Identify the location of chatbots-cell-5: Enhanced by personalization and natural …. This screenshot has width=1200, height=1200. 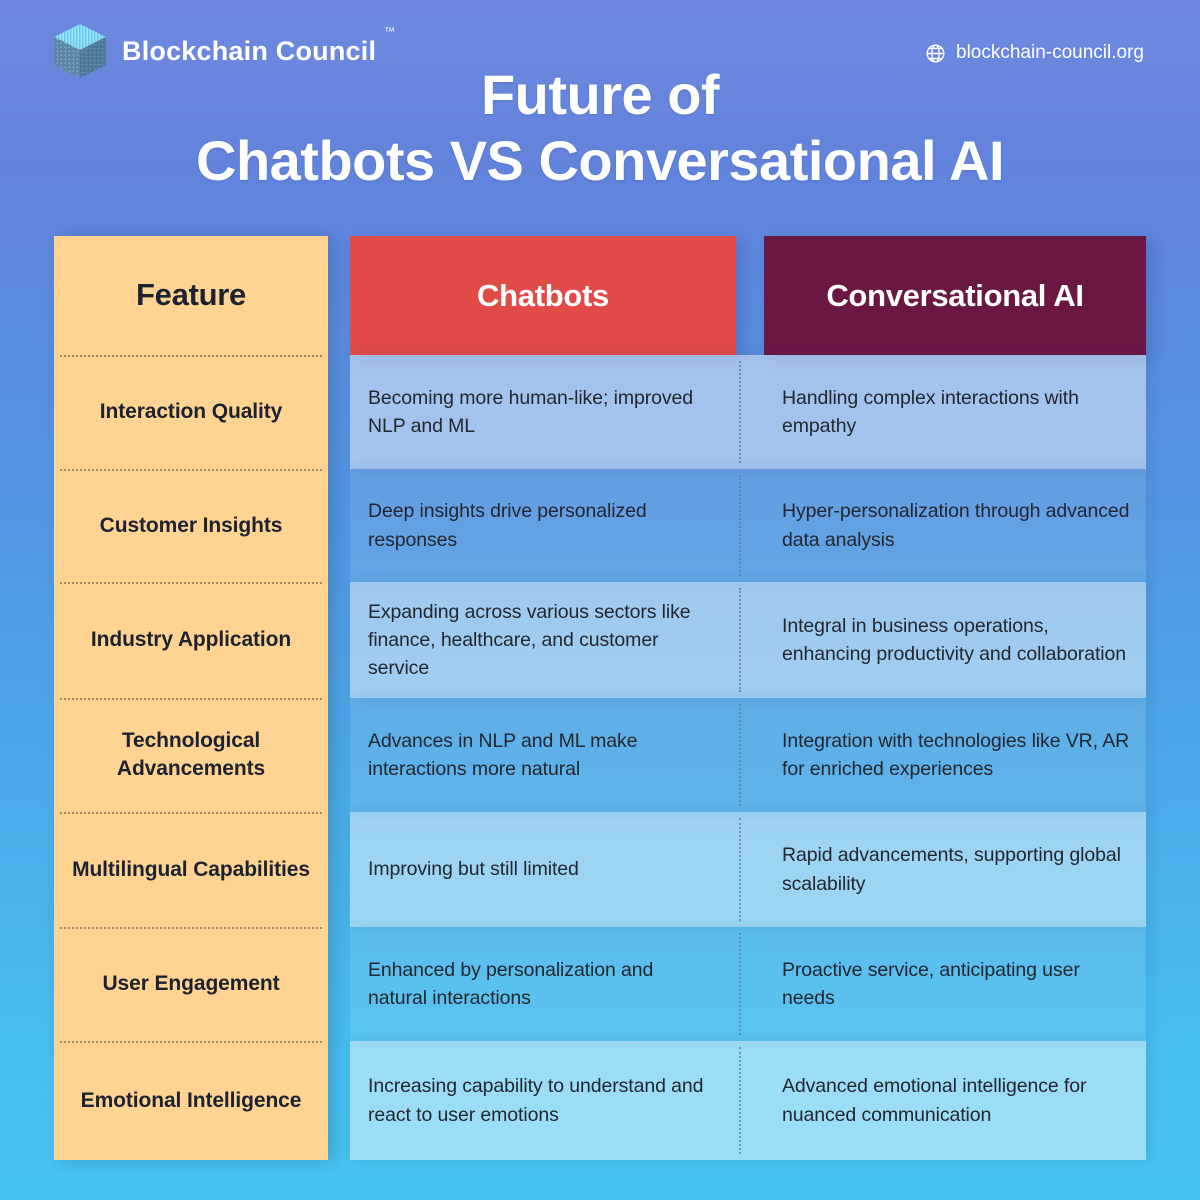
(511, 983).